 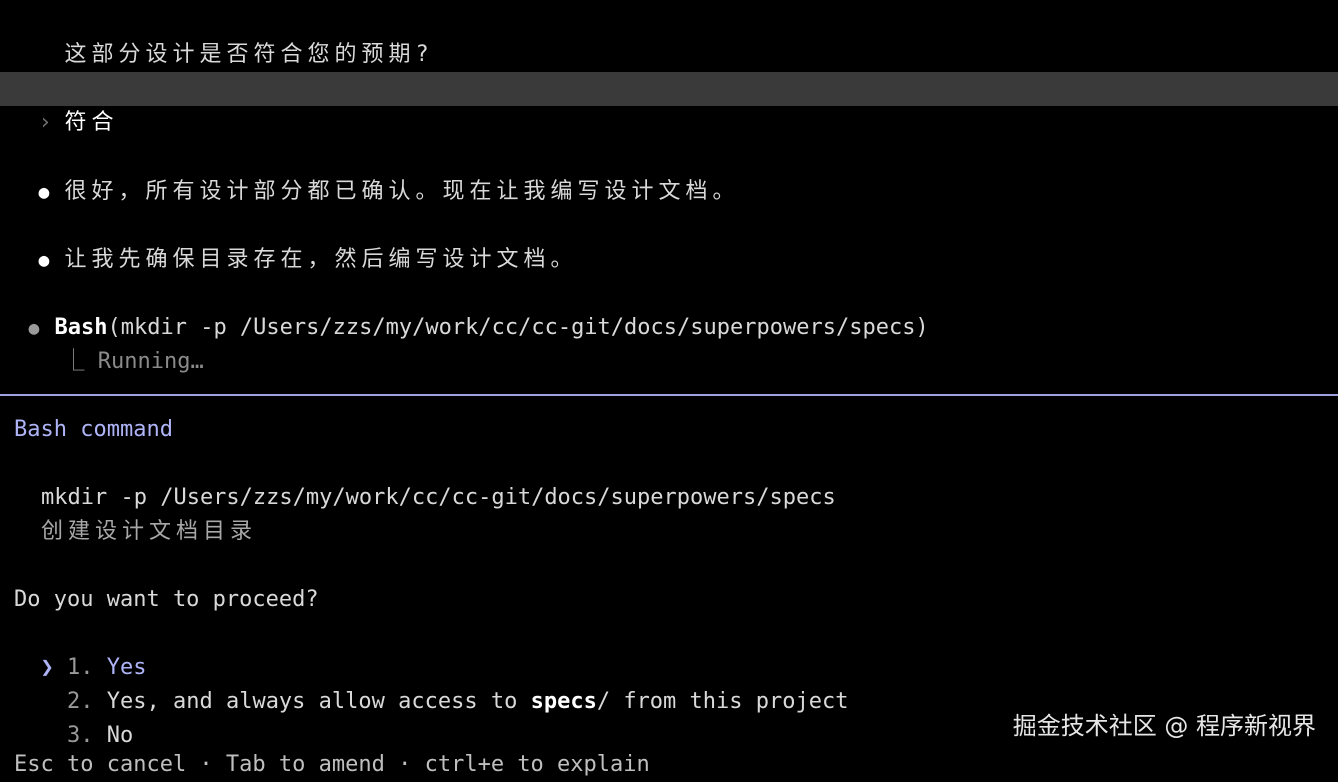 I want to click on tree-branch-icon: ⎿, so click(x=73, y=361).